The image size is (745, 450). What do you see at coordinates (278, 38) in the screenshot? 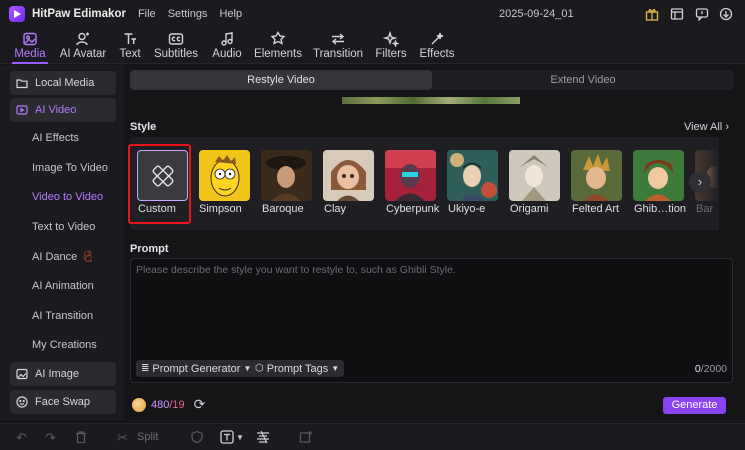
I see `elements-icon` at bounding box center [278, 38].